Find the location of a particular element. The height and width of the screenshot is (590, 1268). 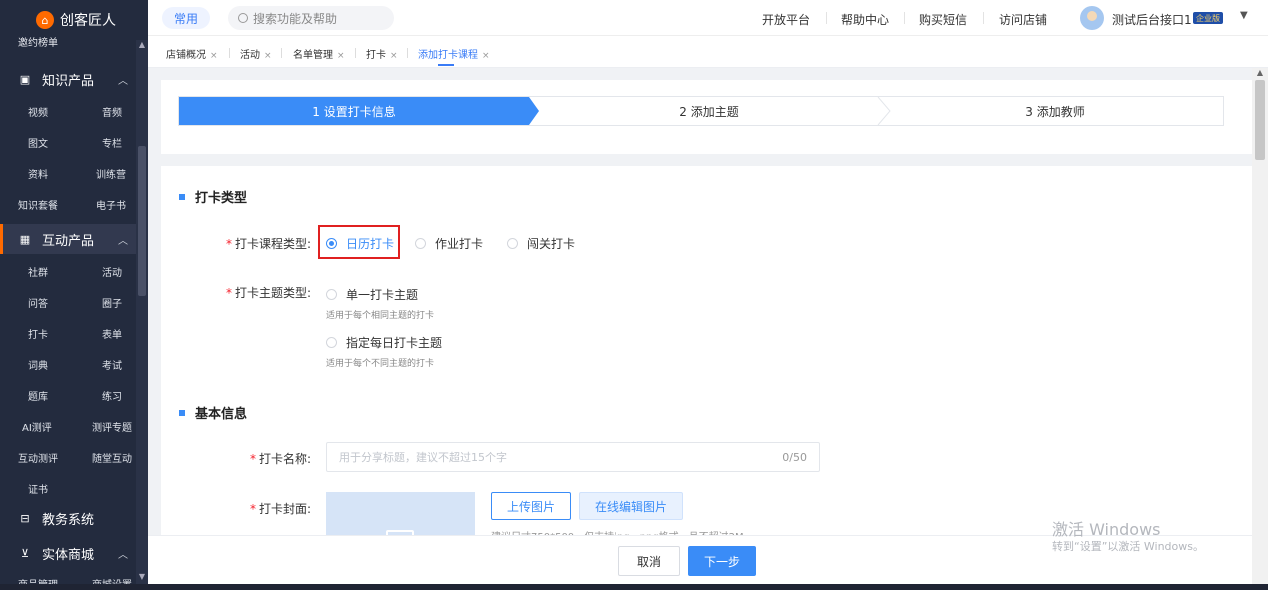

sidebar-item-interactive-assessment: 互动测评 is located at coordinates (38, 457).